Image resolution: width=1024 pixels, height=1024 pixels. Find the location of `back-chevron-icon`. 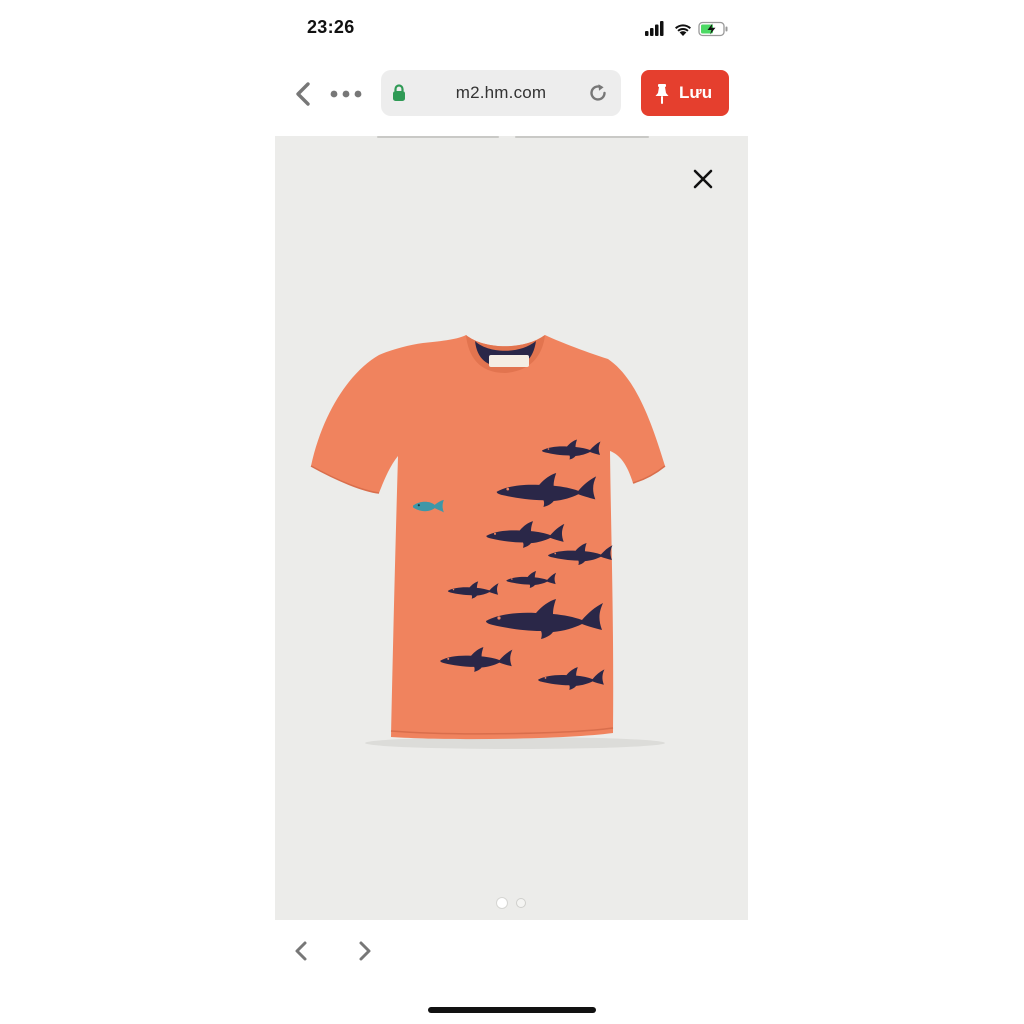

back-chevron-icon is located at coordinates (303, 94).